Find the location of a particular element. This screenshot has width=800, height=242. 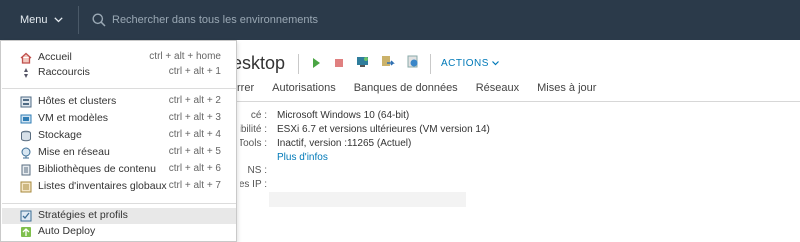

power-on-icon is located at coordinates (316, 65).